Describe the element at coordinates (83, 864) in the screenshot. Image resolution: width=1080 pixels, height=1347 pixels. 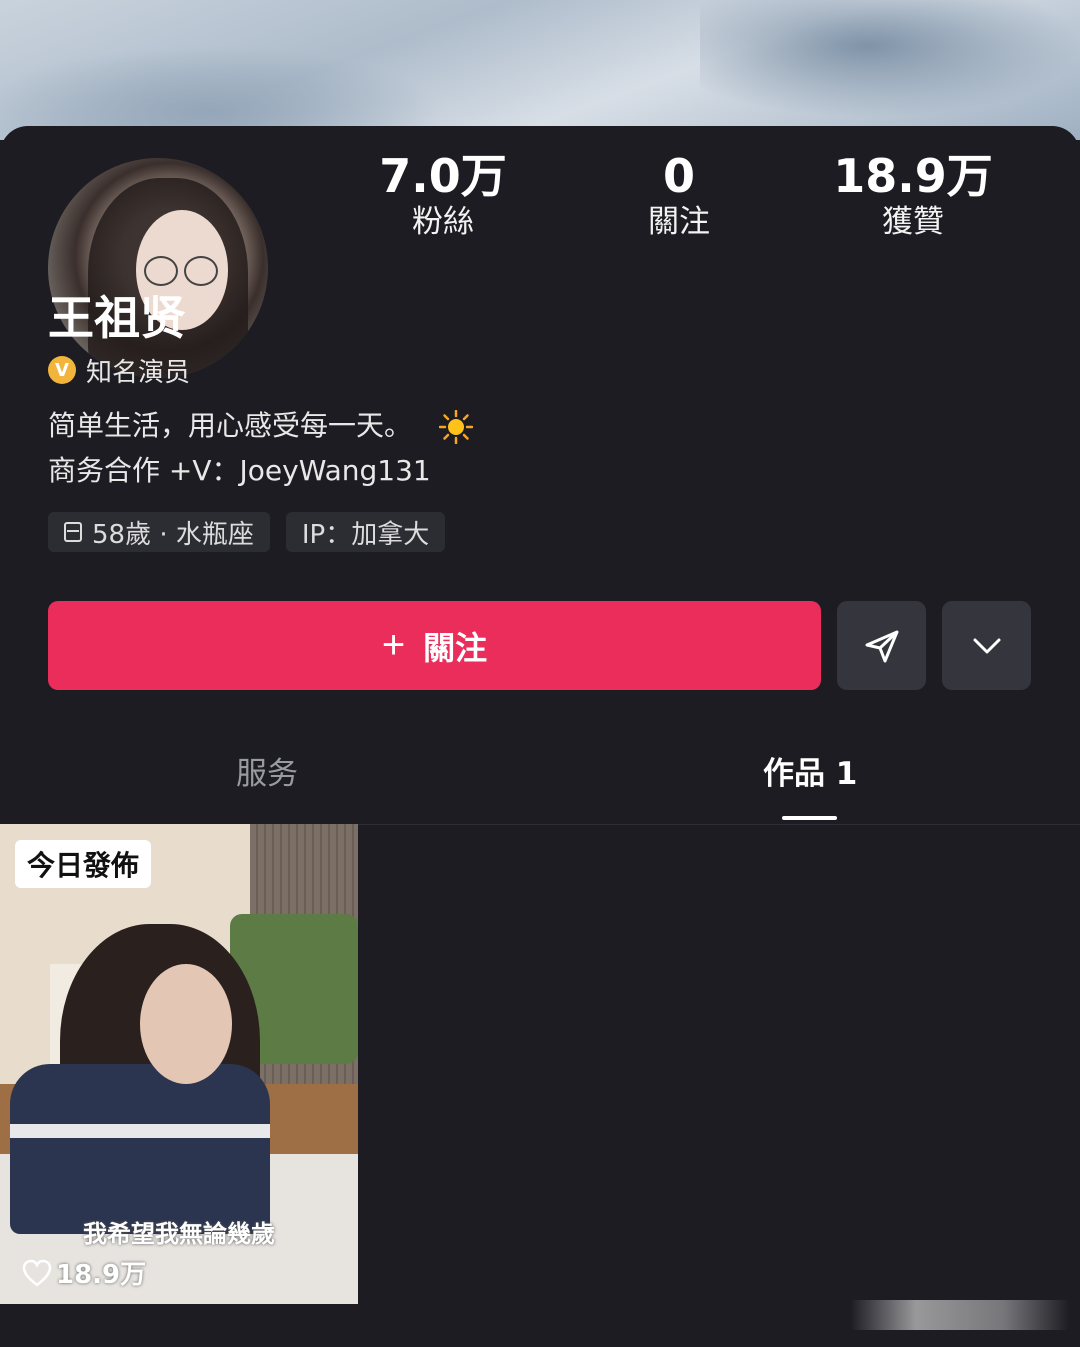
I see `today-badge: 今日發佈` at that location.